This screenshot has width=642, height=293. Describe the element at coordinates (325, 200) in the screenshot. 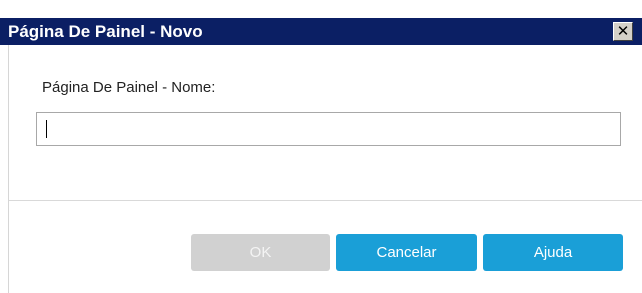

I see `button-area-divider` at that location.